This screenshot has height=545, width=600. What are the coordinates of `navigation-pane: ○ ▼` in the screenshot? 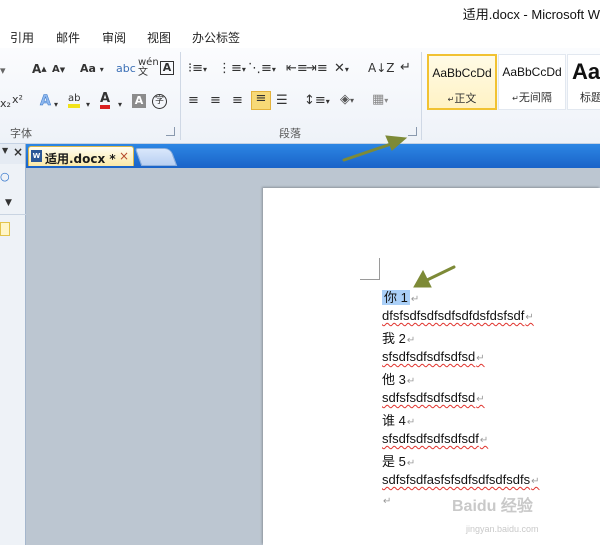 It's located at (13, 354).